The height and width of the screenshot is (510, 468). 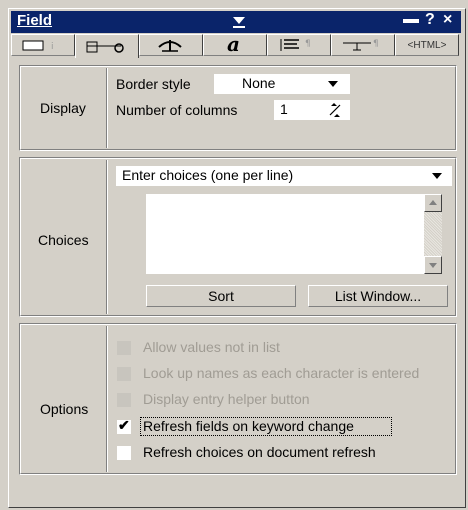 I want to click on border-style-label: Border style, so click(x=153, y=84).